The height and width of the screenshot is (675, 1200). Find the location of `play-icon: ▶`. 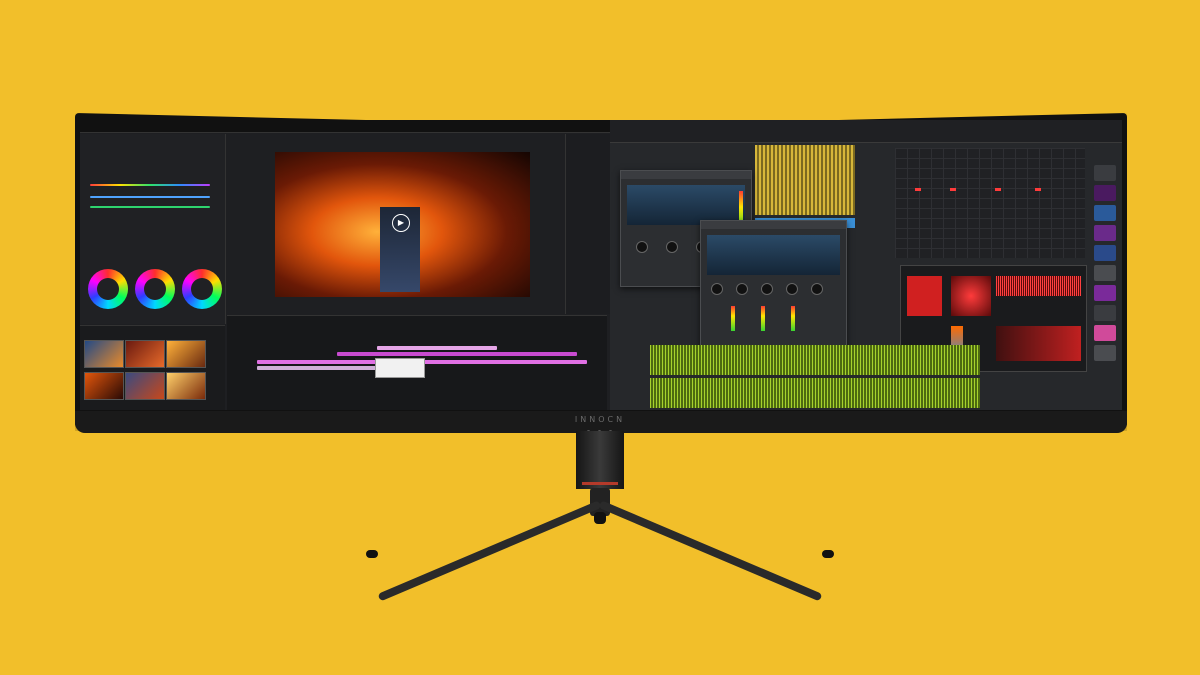

play-icon: ▶ is located at coordinates (401, 223).